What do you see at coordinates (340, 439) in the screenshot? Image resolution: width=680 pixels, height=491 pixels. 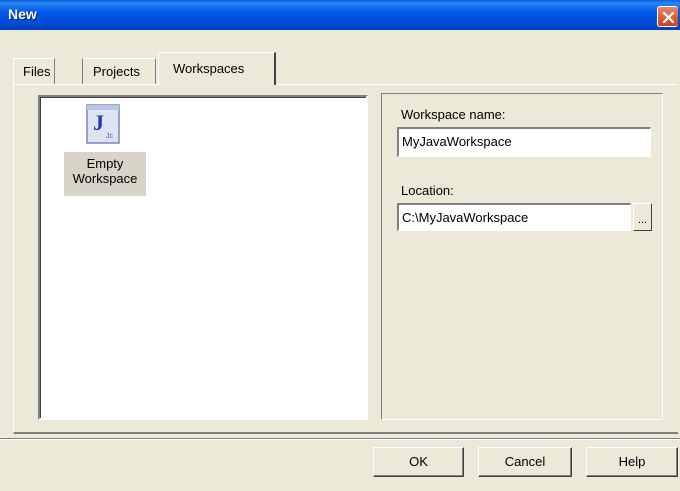 I see `separator-highlight` at bounding box center [340, 439].